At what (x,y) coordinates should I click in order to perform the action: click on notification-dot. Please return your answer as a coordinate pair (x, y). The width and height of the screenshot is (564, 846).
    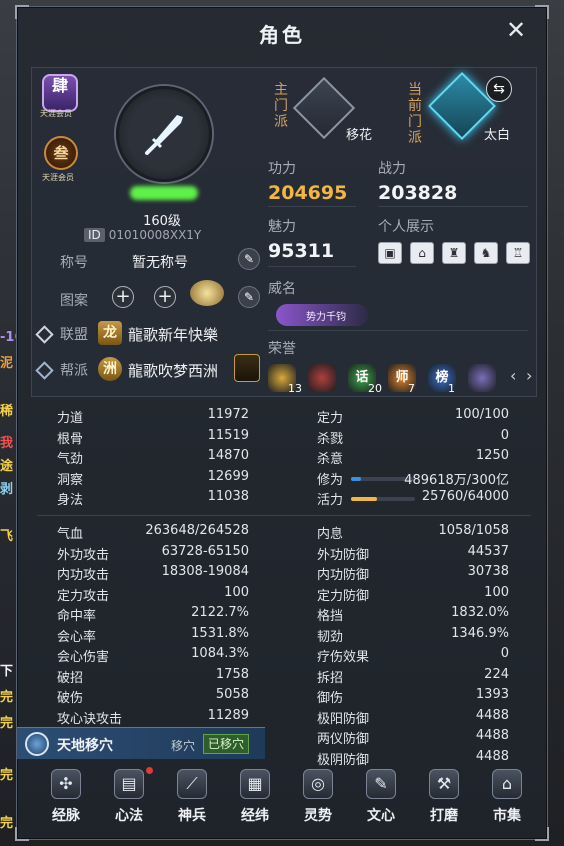
    Looking at the image, I should click on (149, 770).